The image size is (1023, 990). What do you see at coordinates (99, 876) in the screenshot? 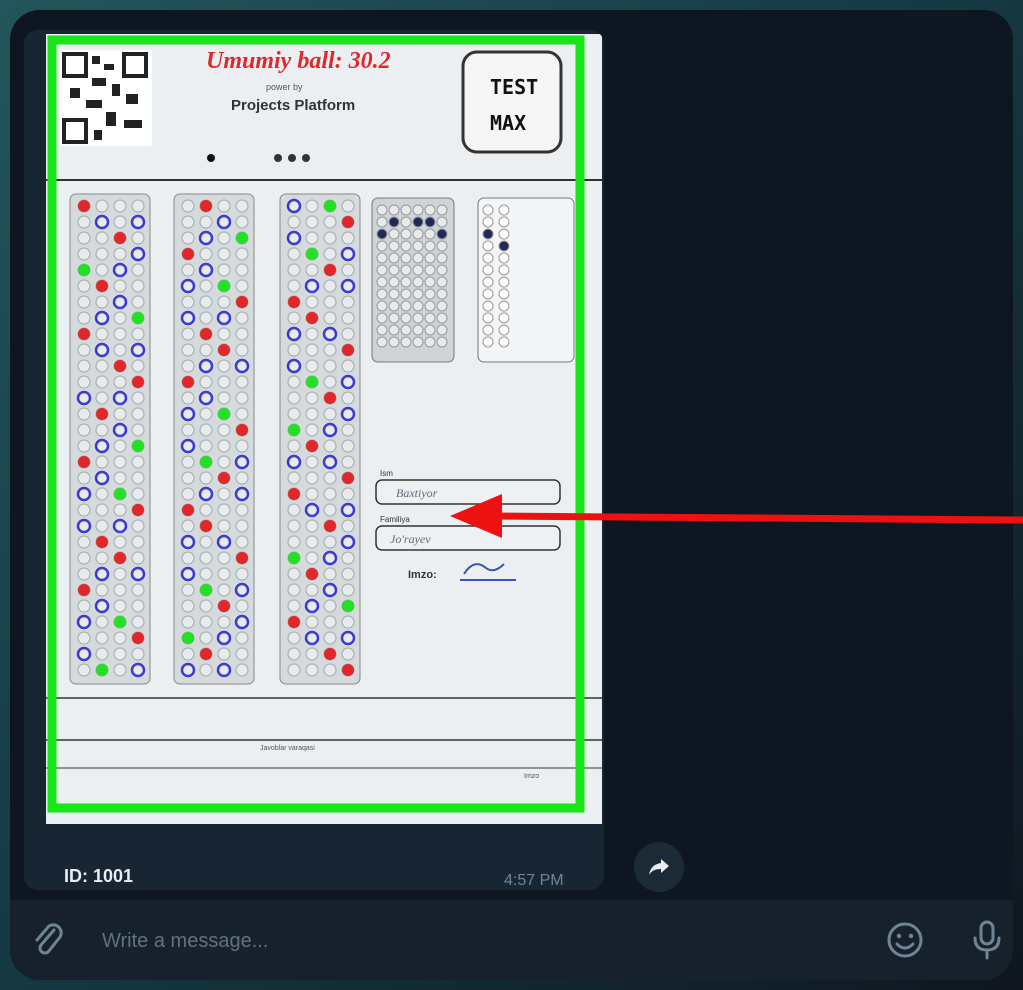
I see `message-caption: ID: 1001` at bounding box center [99, 876].